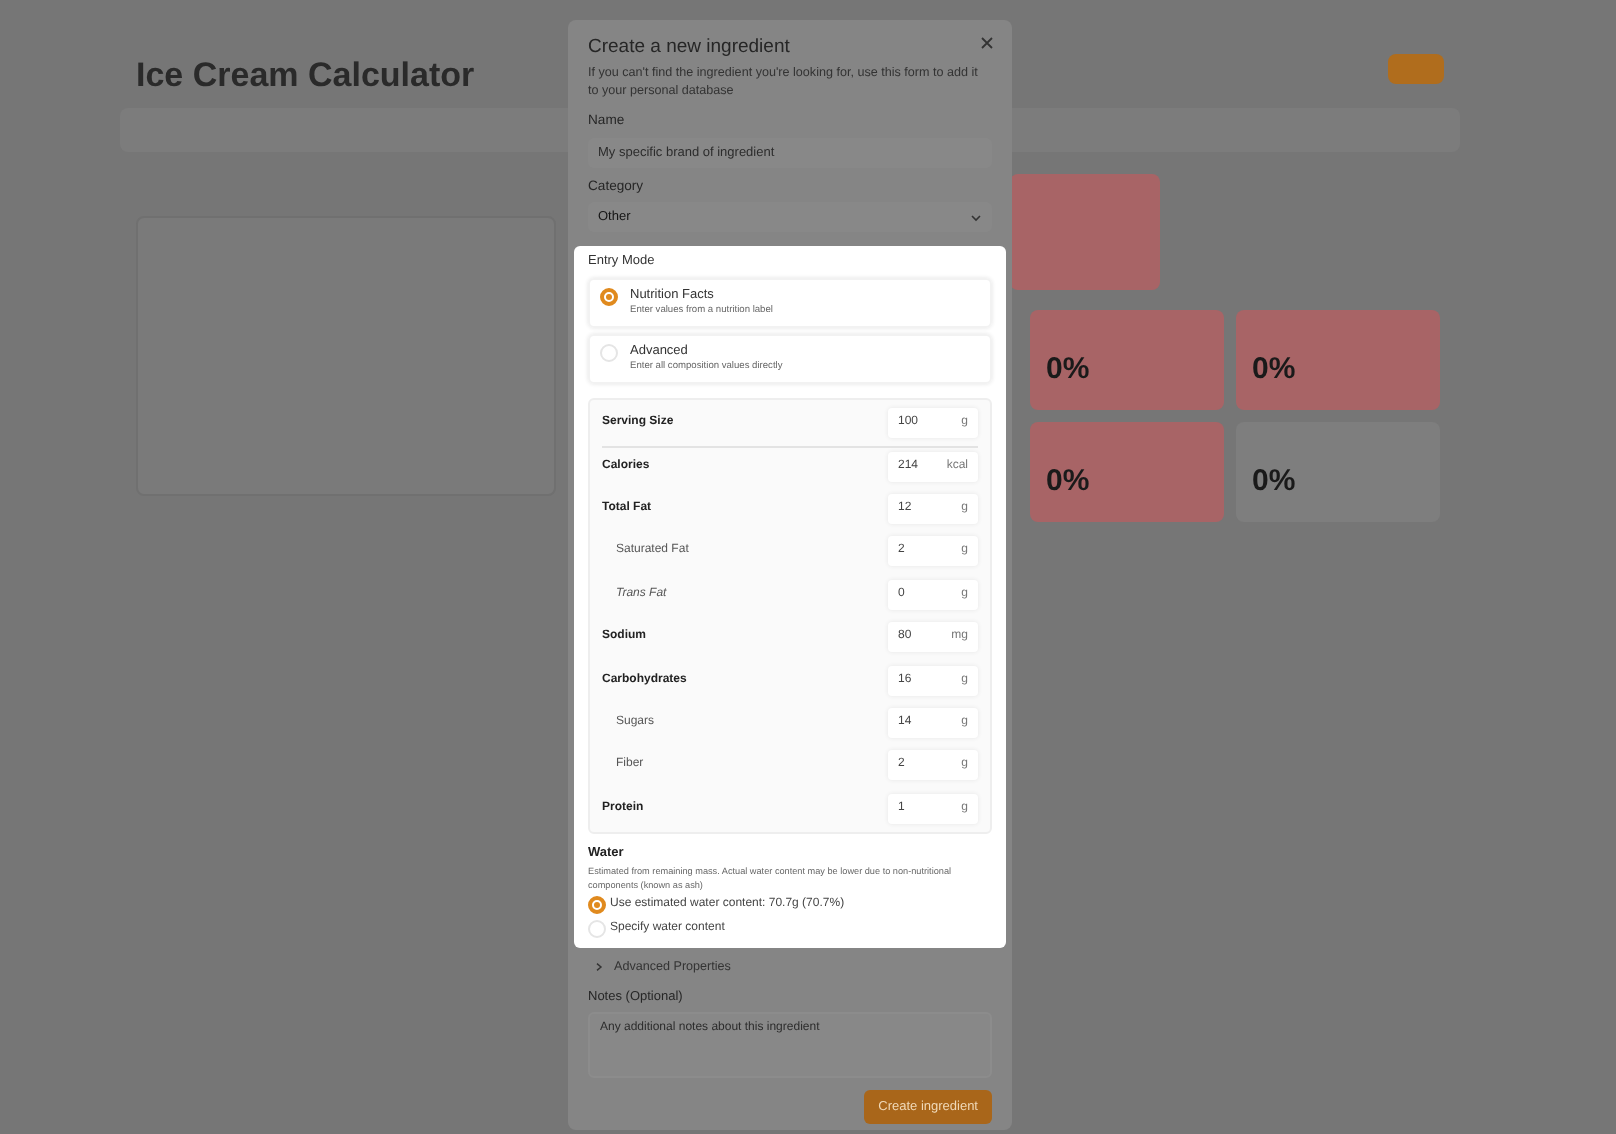 The image size is (1616, 1134). I want to click on chevron-down-icon, so click(976, 217).